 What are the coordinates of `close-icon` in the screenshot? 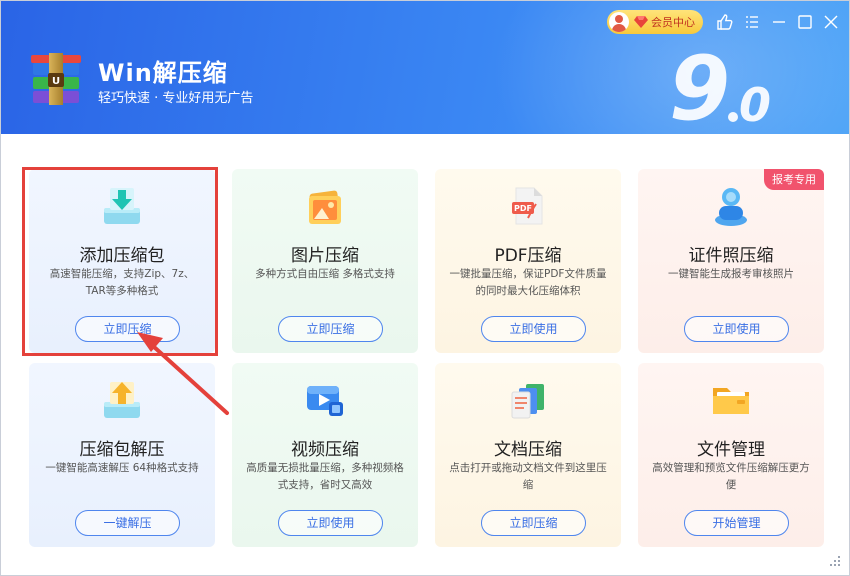 It's located at (831, 22).